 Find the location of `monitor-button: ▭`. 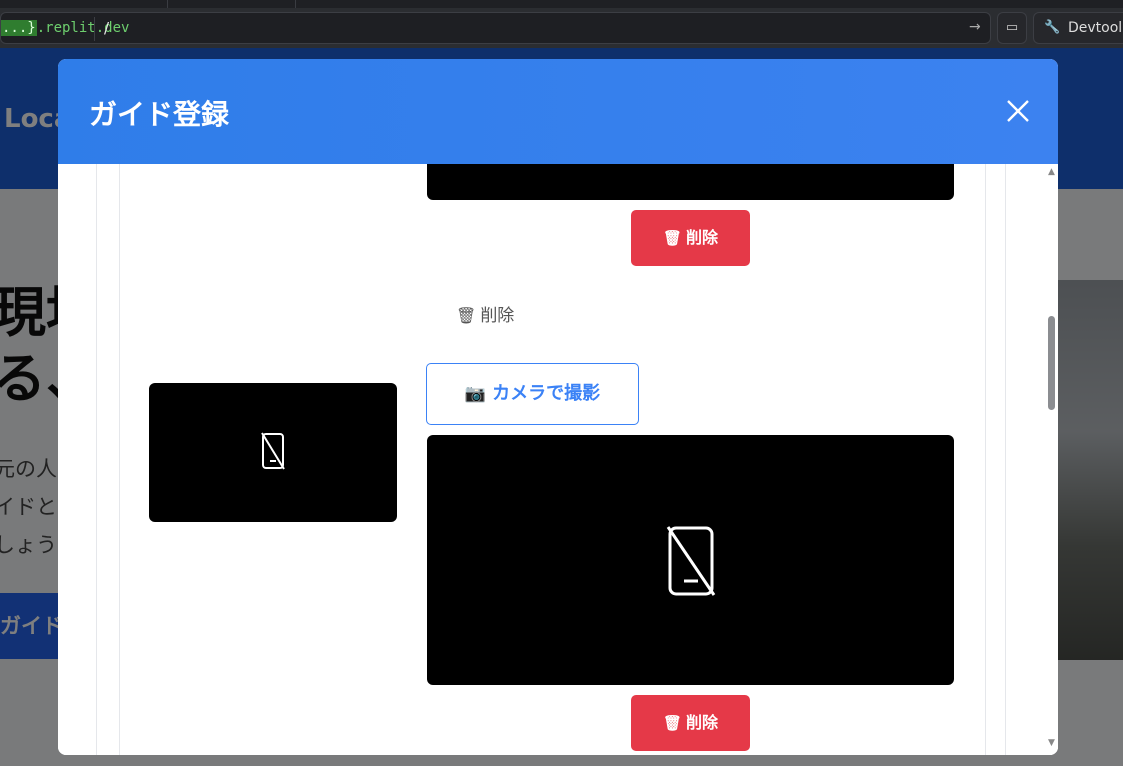

monitor-button: ▭ is located at coordinates (1012, 28).